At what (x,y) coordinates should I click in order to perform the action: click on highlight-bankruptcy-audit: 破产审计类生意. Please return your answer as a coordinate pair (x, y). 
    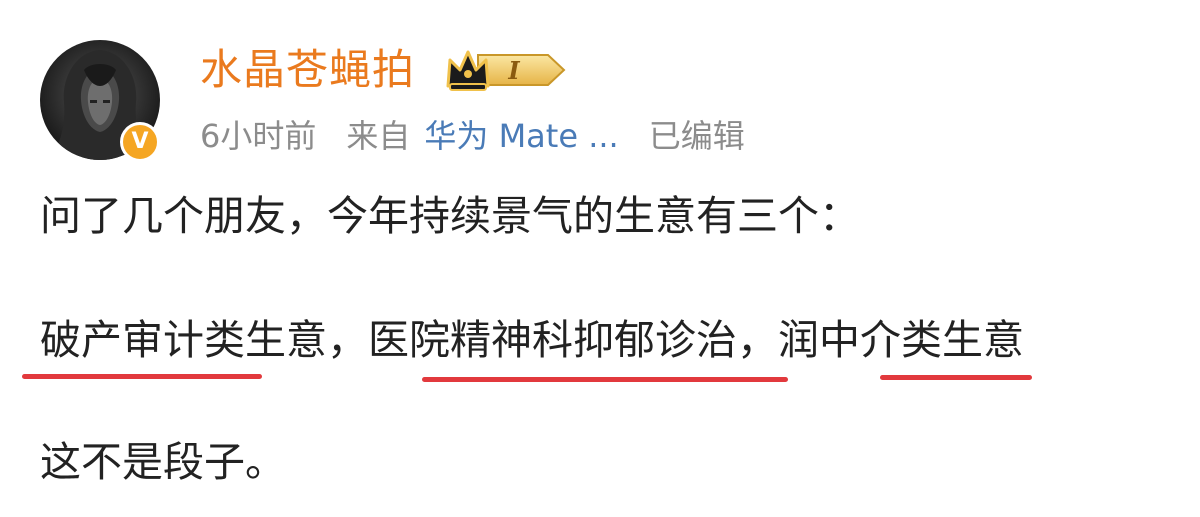
    Looking at the image, I should click on (183, 340).